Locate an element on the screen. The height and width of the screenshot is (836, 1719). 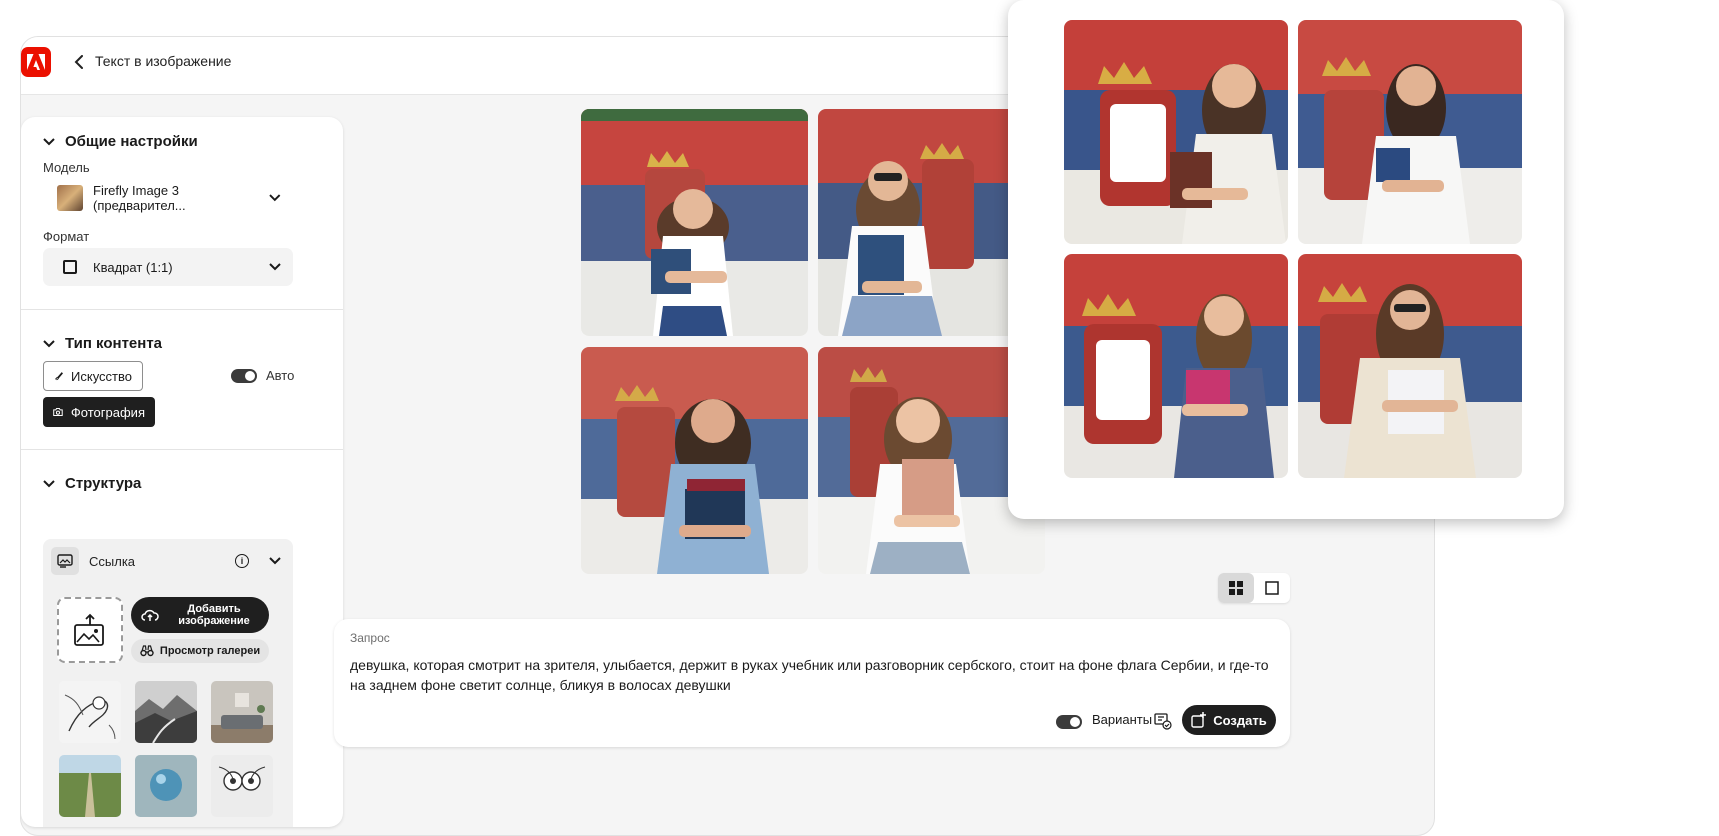
grid-icon is located at coordinates (1236, 588).